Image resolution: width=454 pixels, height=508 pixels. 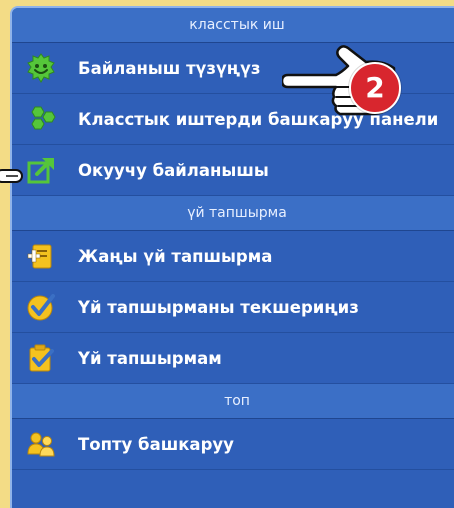 I want to click on menu-item-label: Жаңы үй тапшырма, so click(x=175, y=256).